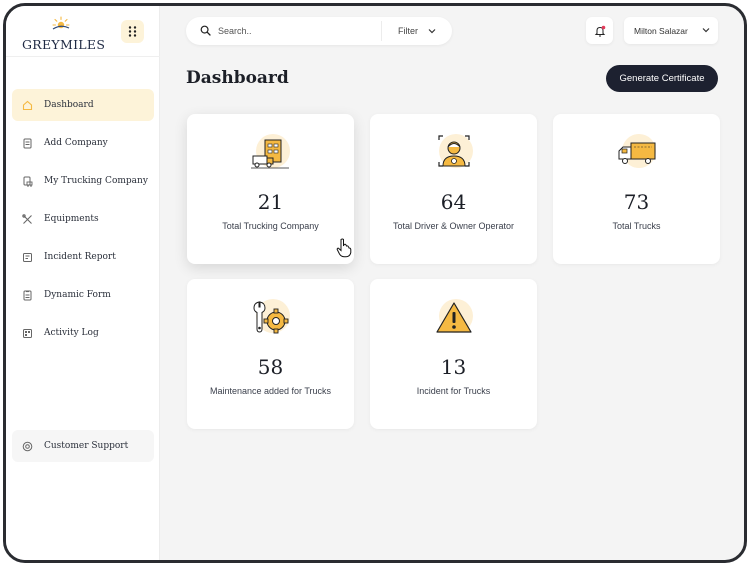  Describe the element at coordinates (637, 155) in the screenshot. I see `truck-icon` at that location.